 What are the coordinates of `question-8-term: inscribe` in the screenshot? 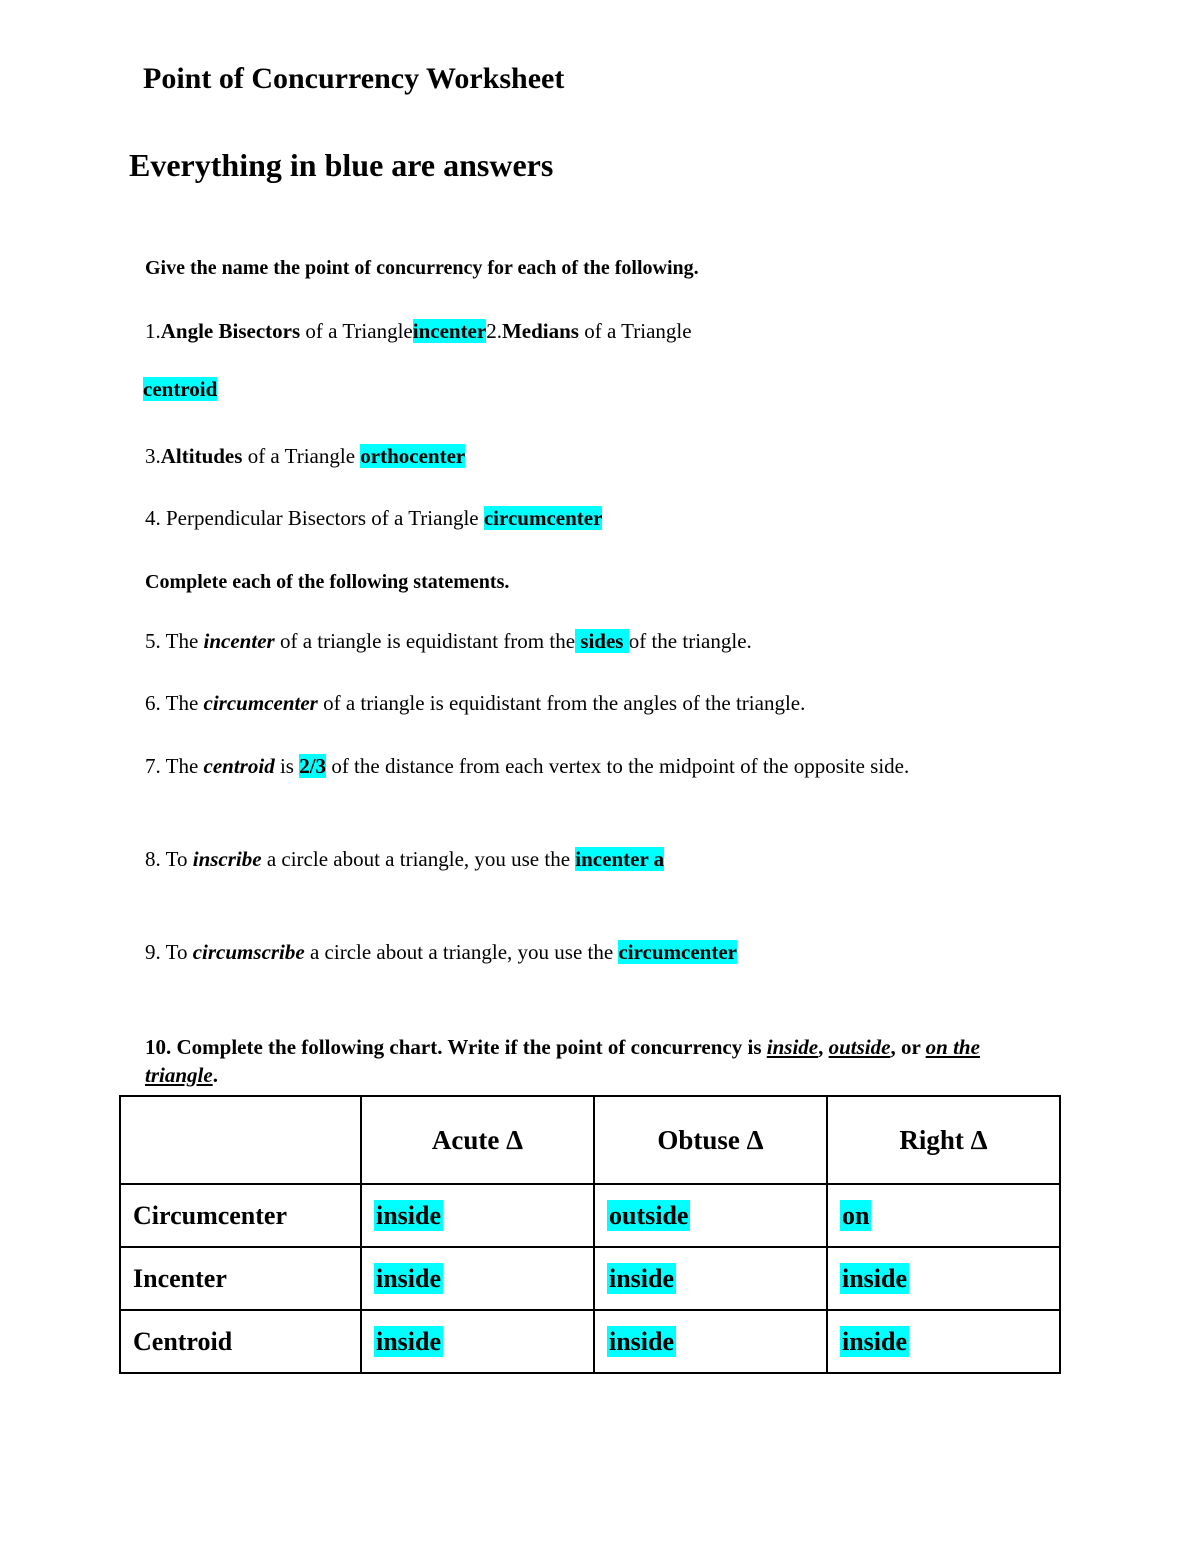 It's located at (227, 859).